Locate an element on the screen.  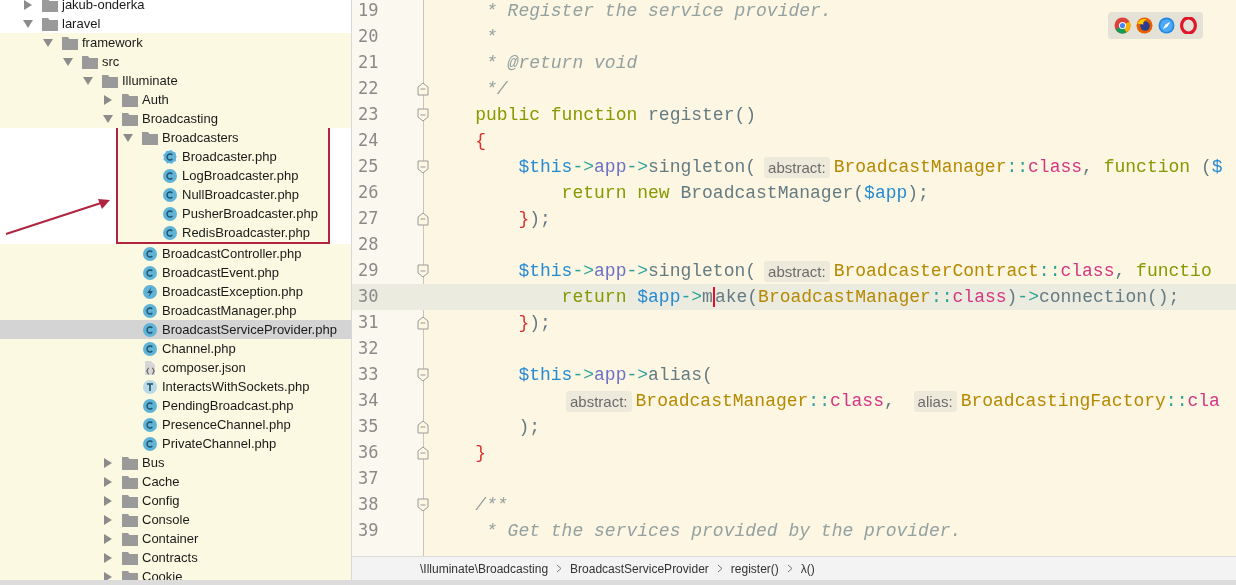
folder-label: Cookie is located at coordinates (162, 573).